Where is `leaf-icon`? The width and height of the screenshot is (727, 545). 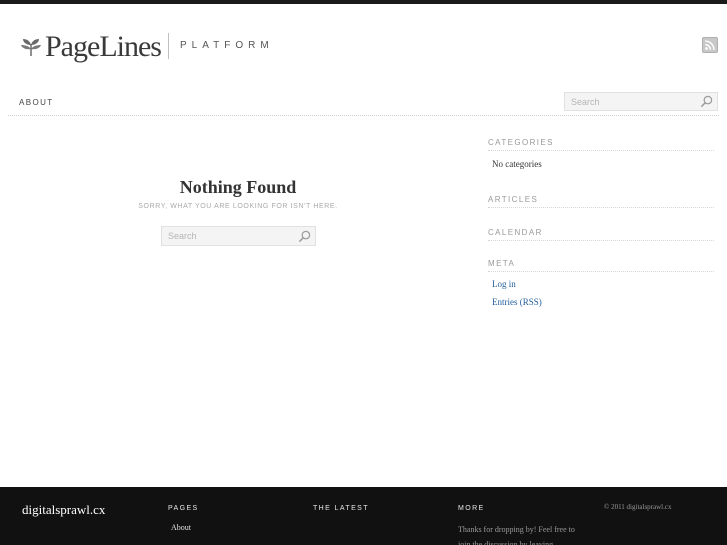
leaf-icon is located at coordinates (31, 47).